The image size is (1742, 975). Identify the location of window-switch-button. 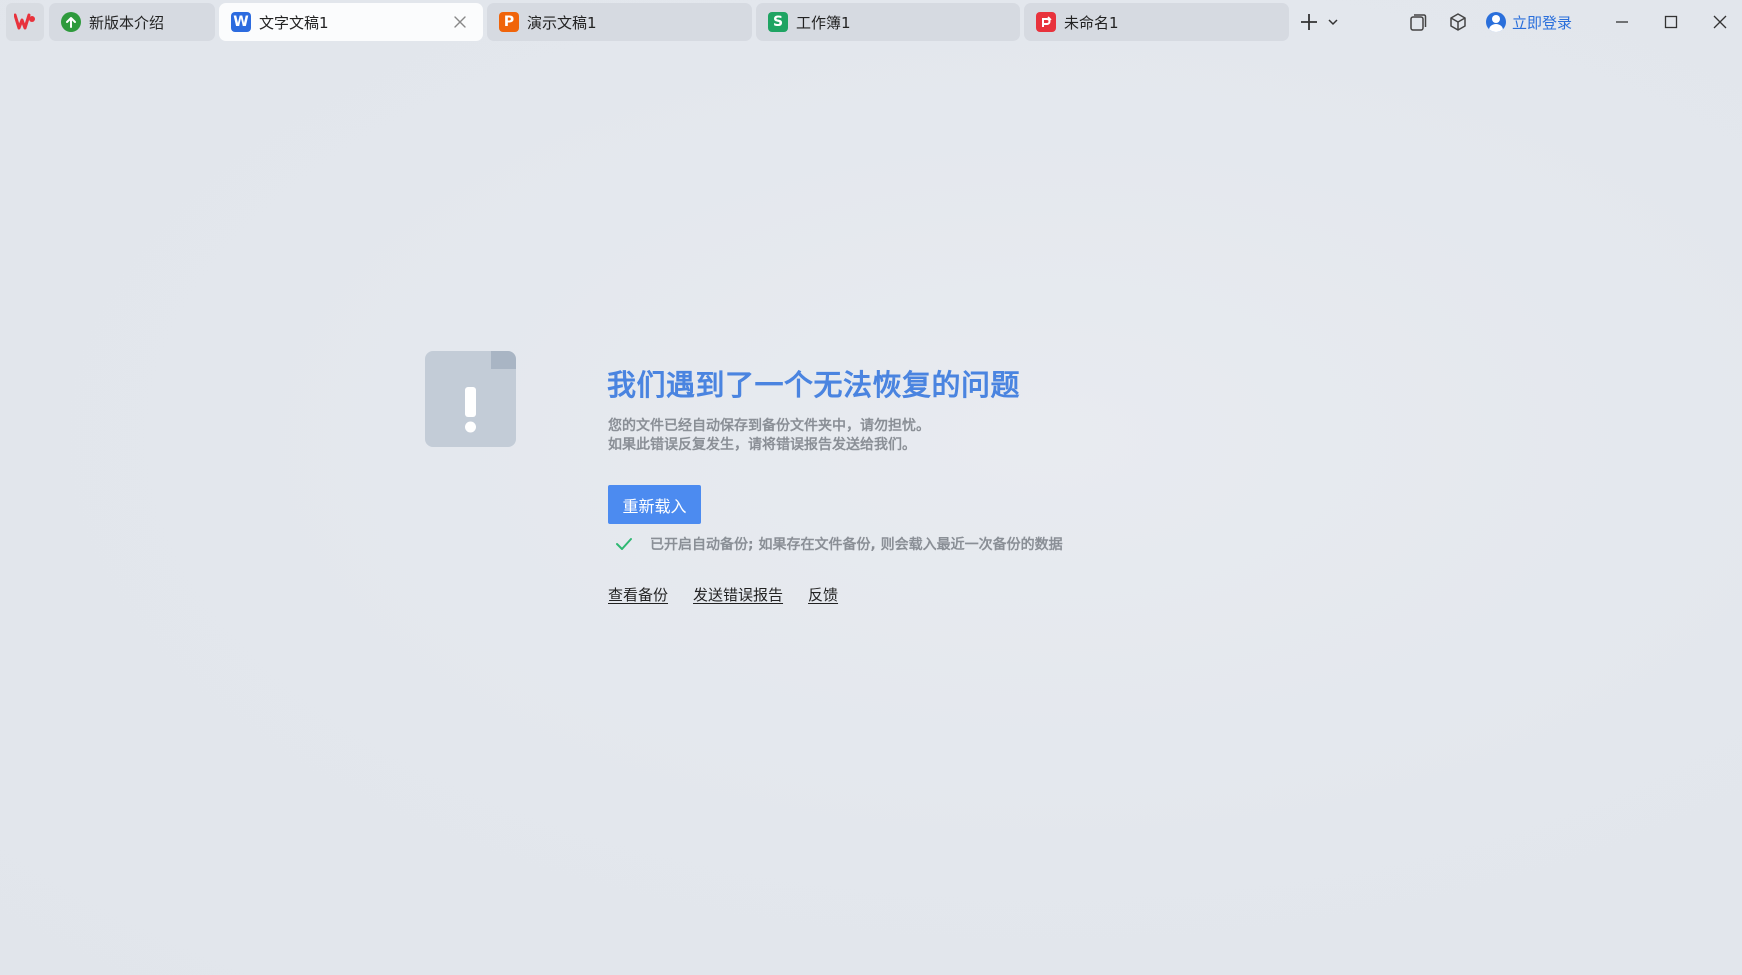
(1418, 22).